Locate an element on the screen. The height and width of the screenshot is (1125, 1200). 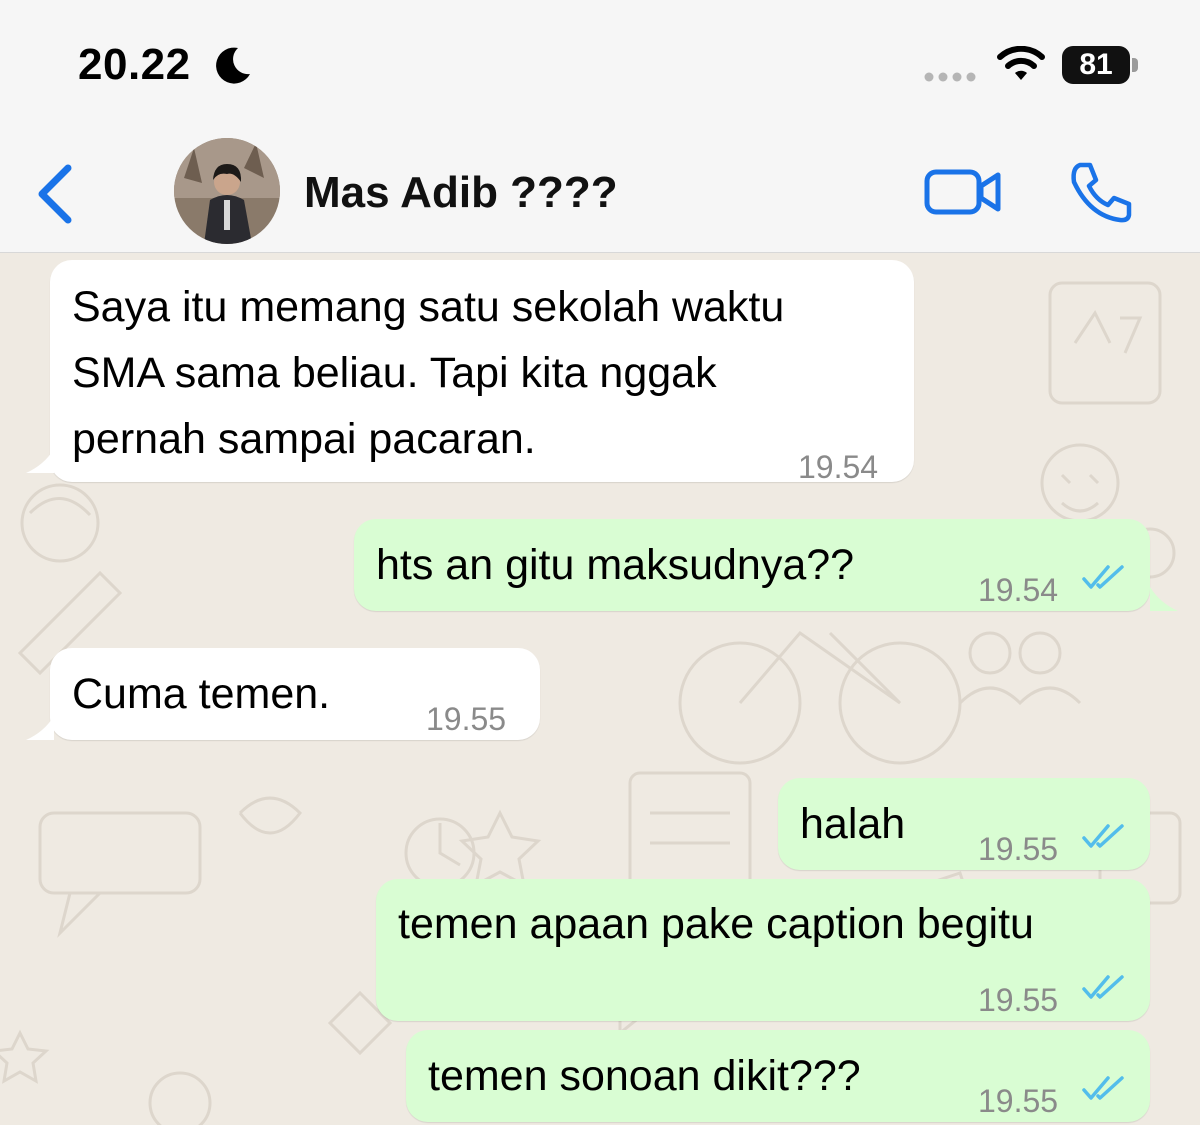
message-text-line: pernah sampai pacaran. is located at coordinates (304, 439).